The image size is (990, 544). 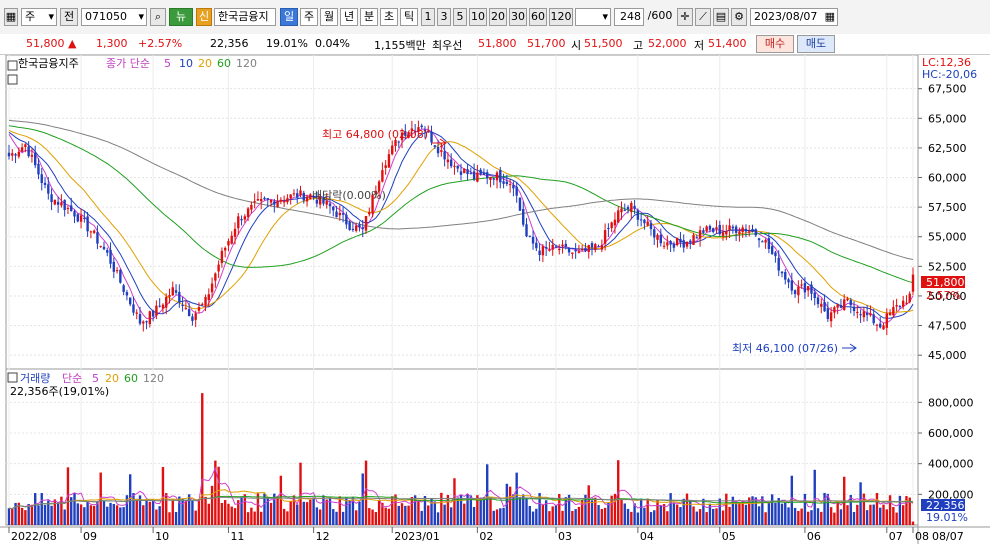 What do you see at coordinates (685, 17) in the screenshot?
I see `crosshair-icon: ✛` at bounding box center [685, 17].